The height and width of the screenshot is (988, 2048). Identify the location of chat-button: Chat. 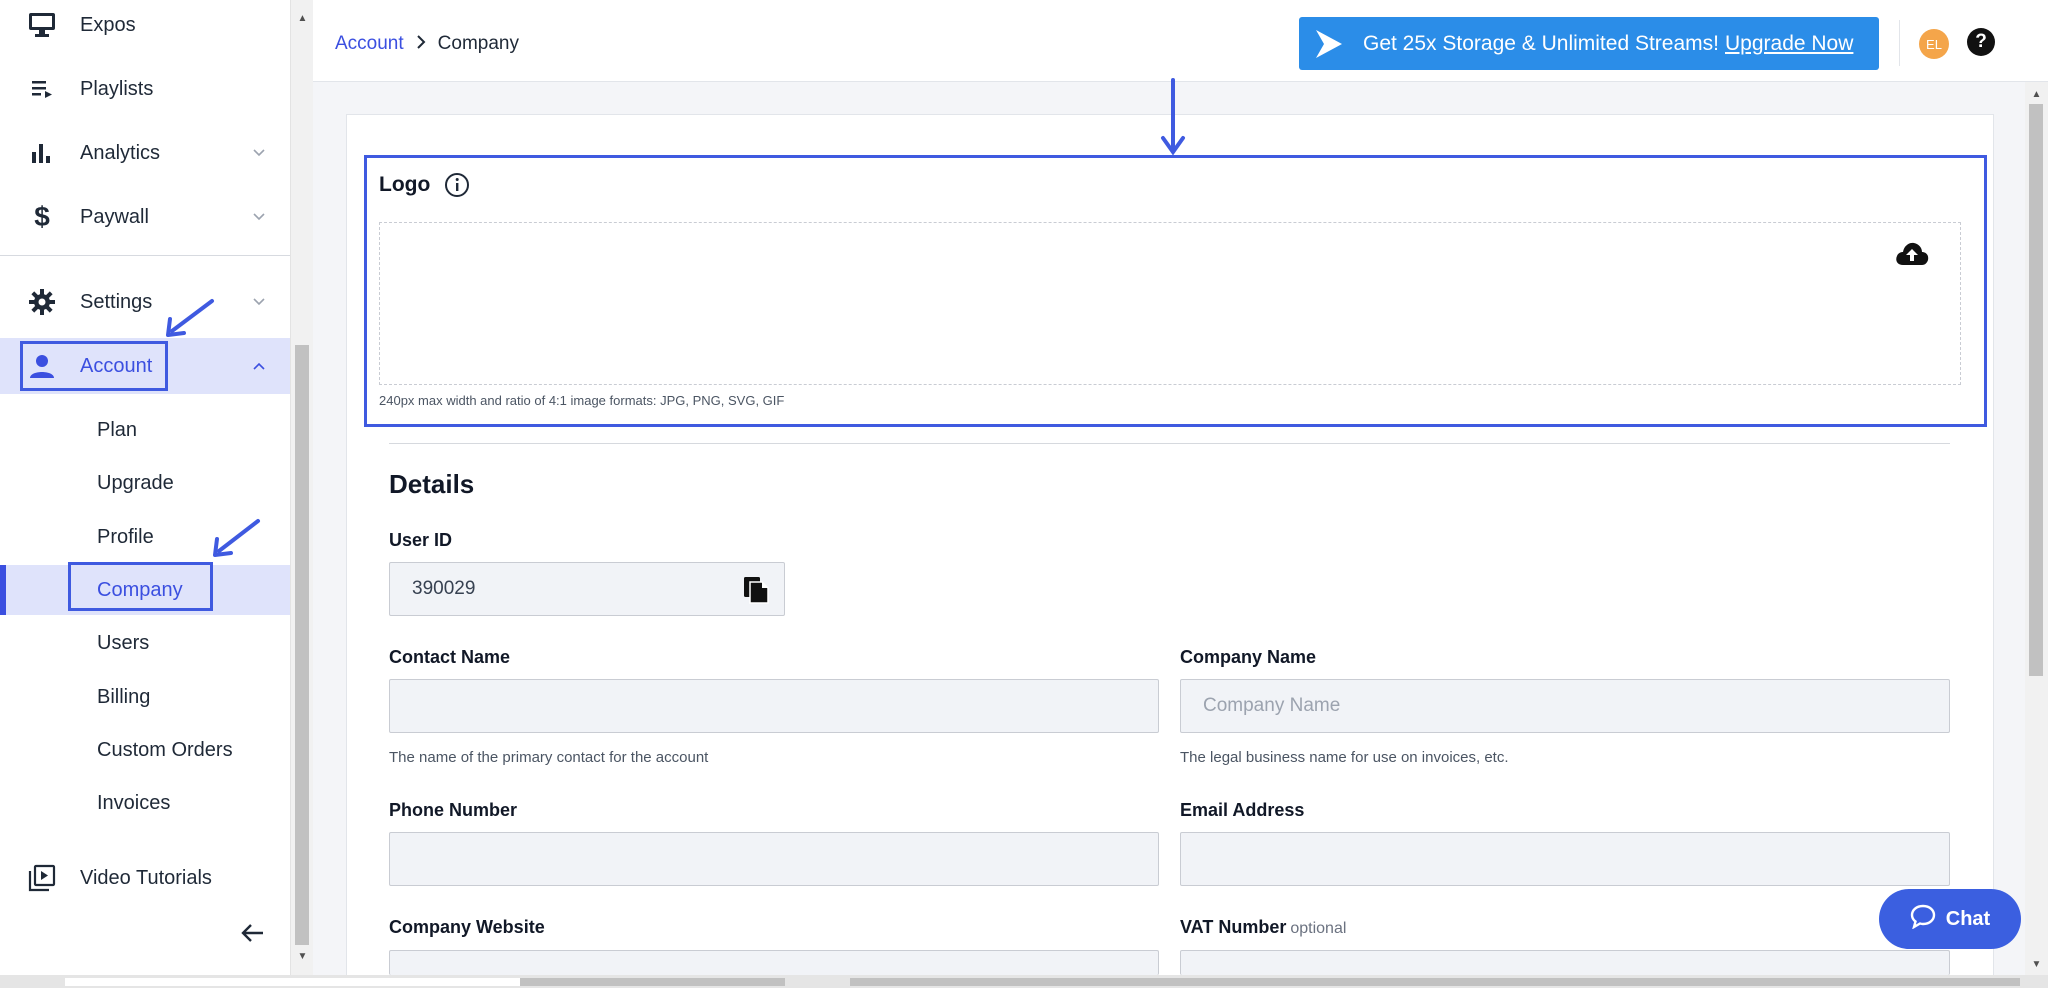
(1950, 919).